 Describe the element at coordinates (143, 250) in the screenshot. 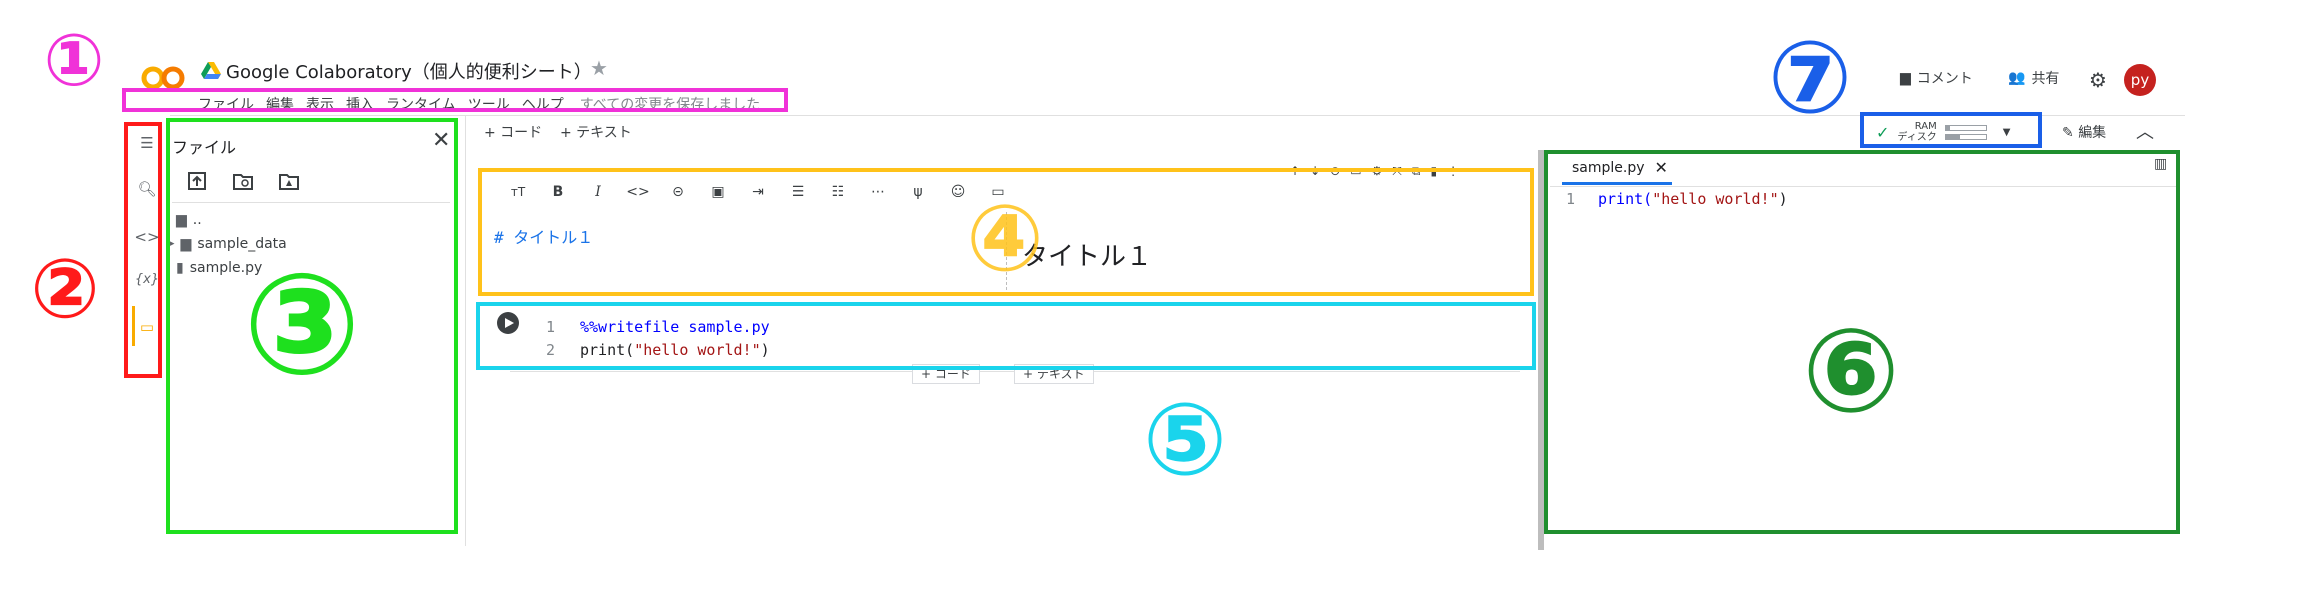

I see `annotation-box-rail` at that location.